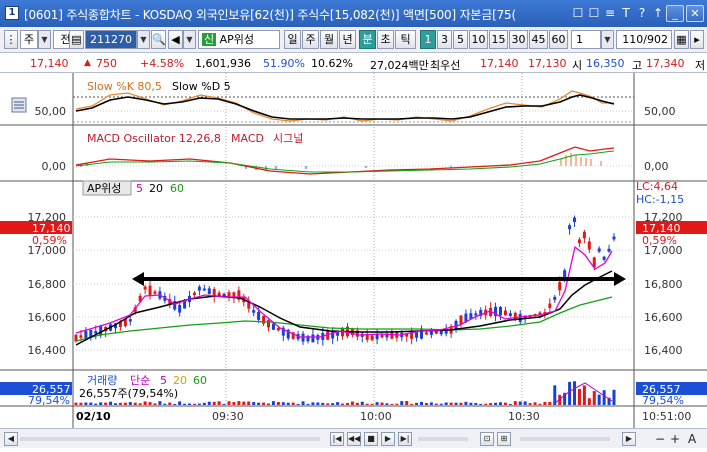  Describe the element at coordinates (11, 439) in the screenshot. I see `scroll-left-icon: ◀` at that location.